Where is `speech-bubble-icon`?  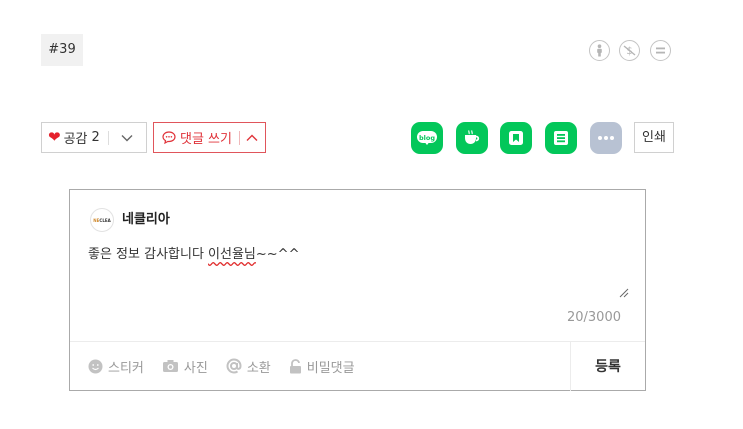 speech-bubble-icon is located at coordinates (169, 137).